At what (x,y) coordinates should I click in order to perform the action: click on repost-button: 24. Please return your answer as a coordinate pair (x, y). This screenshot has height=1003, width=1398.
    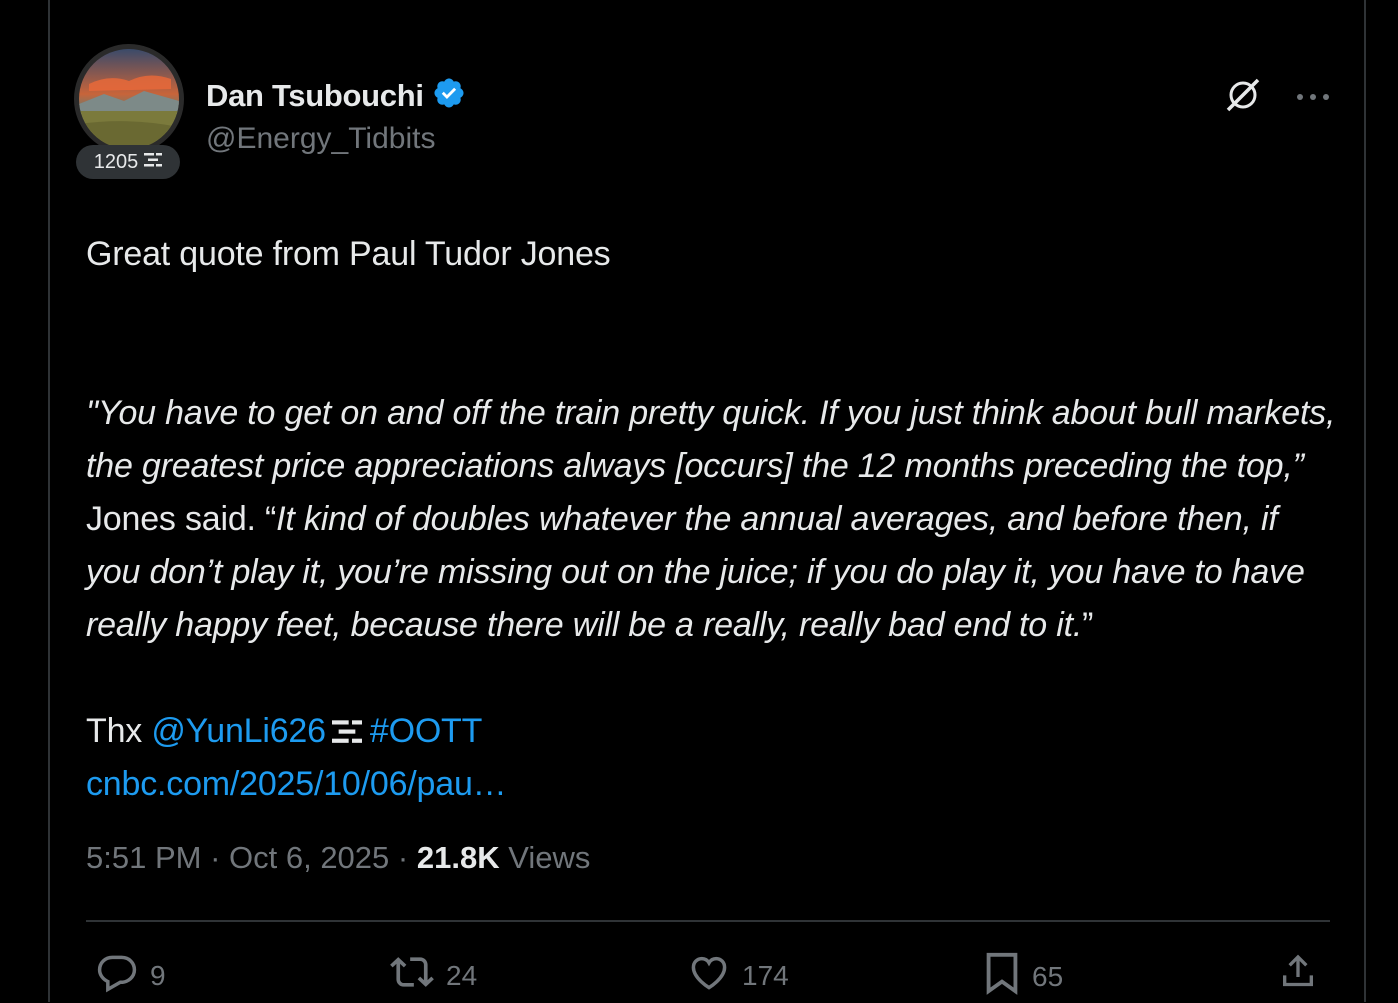
    Looking at the image, I should click on (432, 975).